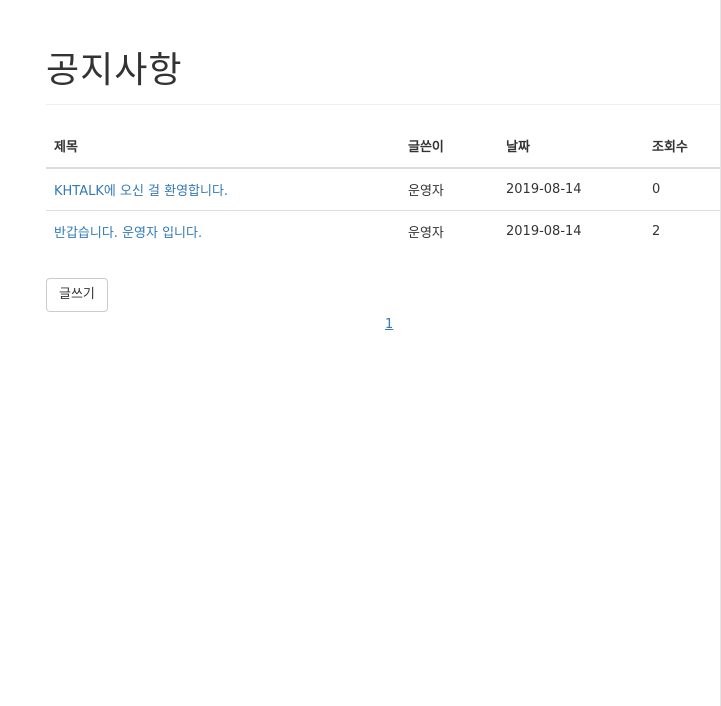 This screenshot has width=721, height=706. What do you see at coordinates (449, 146) in the screenshot?
I see `header-writer: 글쓴이` at bounding box center [449, 146].